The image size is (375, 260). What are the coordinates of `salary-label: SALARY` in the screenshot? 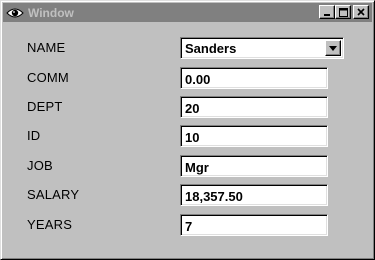 It's located at (53, 194).